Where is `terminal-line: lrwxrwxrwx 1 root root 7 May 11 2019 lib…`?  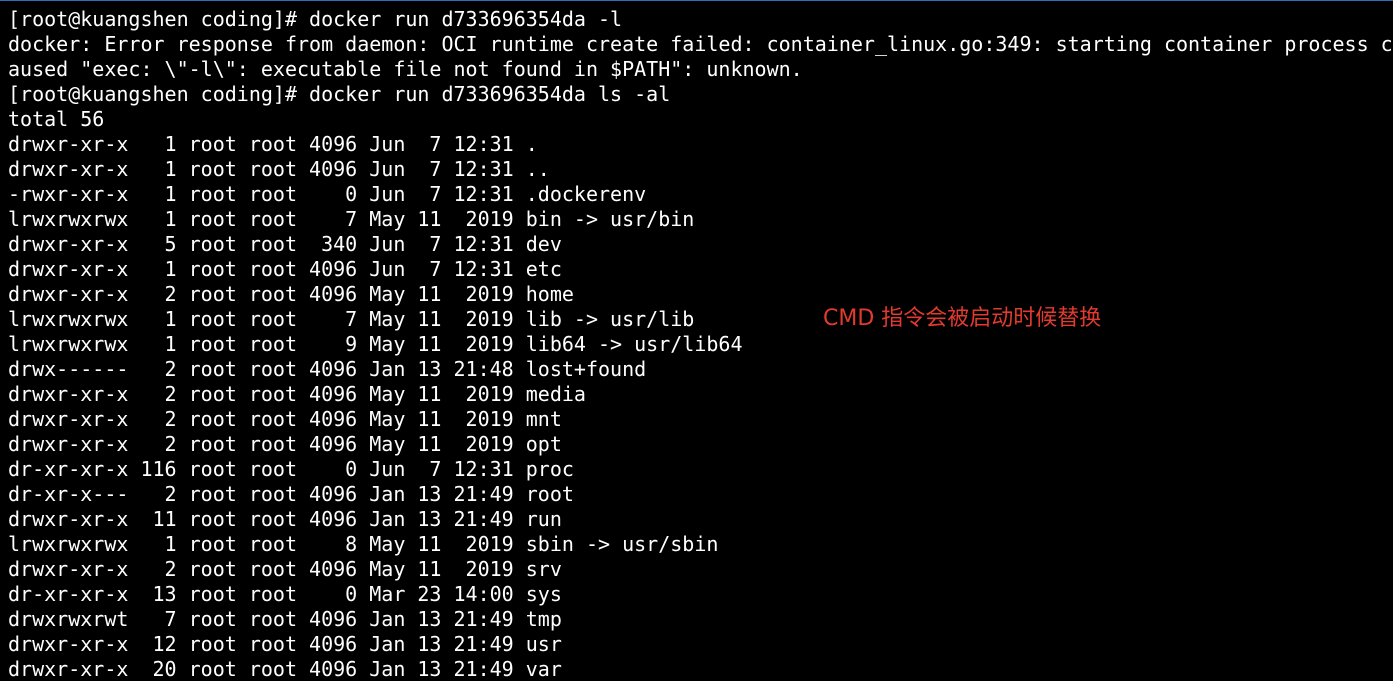 terminal-line: lrwxrwxrwx 1 root root 7 May 11 2019 lib… is located at coordinates (351, 319).